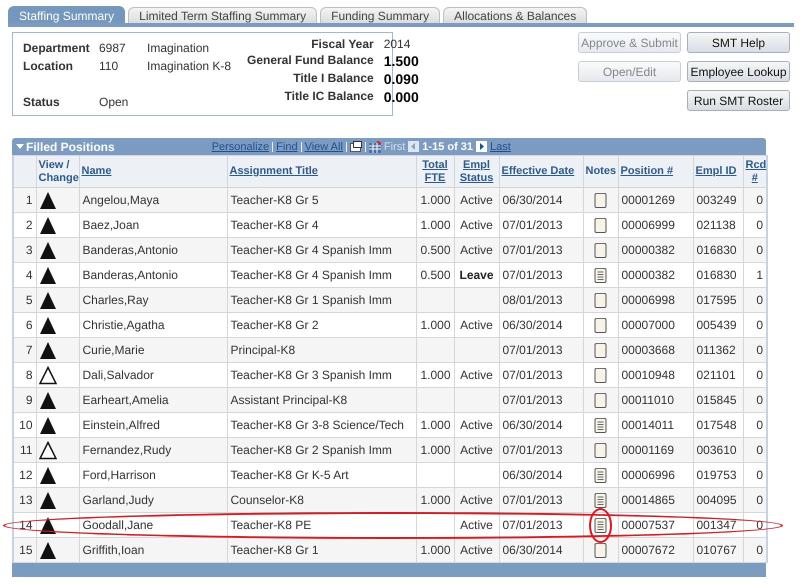  Describe the element at coordinates (342, 44) in the screenshot. I see `field-label: Fiscal Year` at that location.